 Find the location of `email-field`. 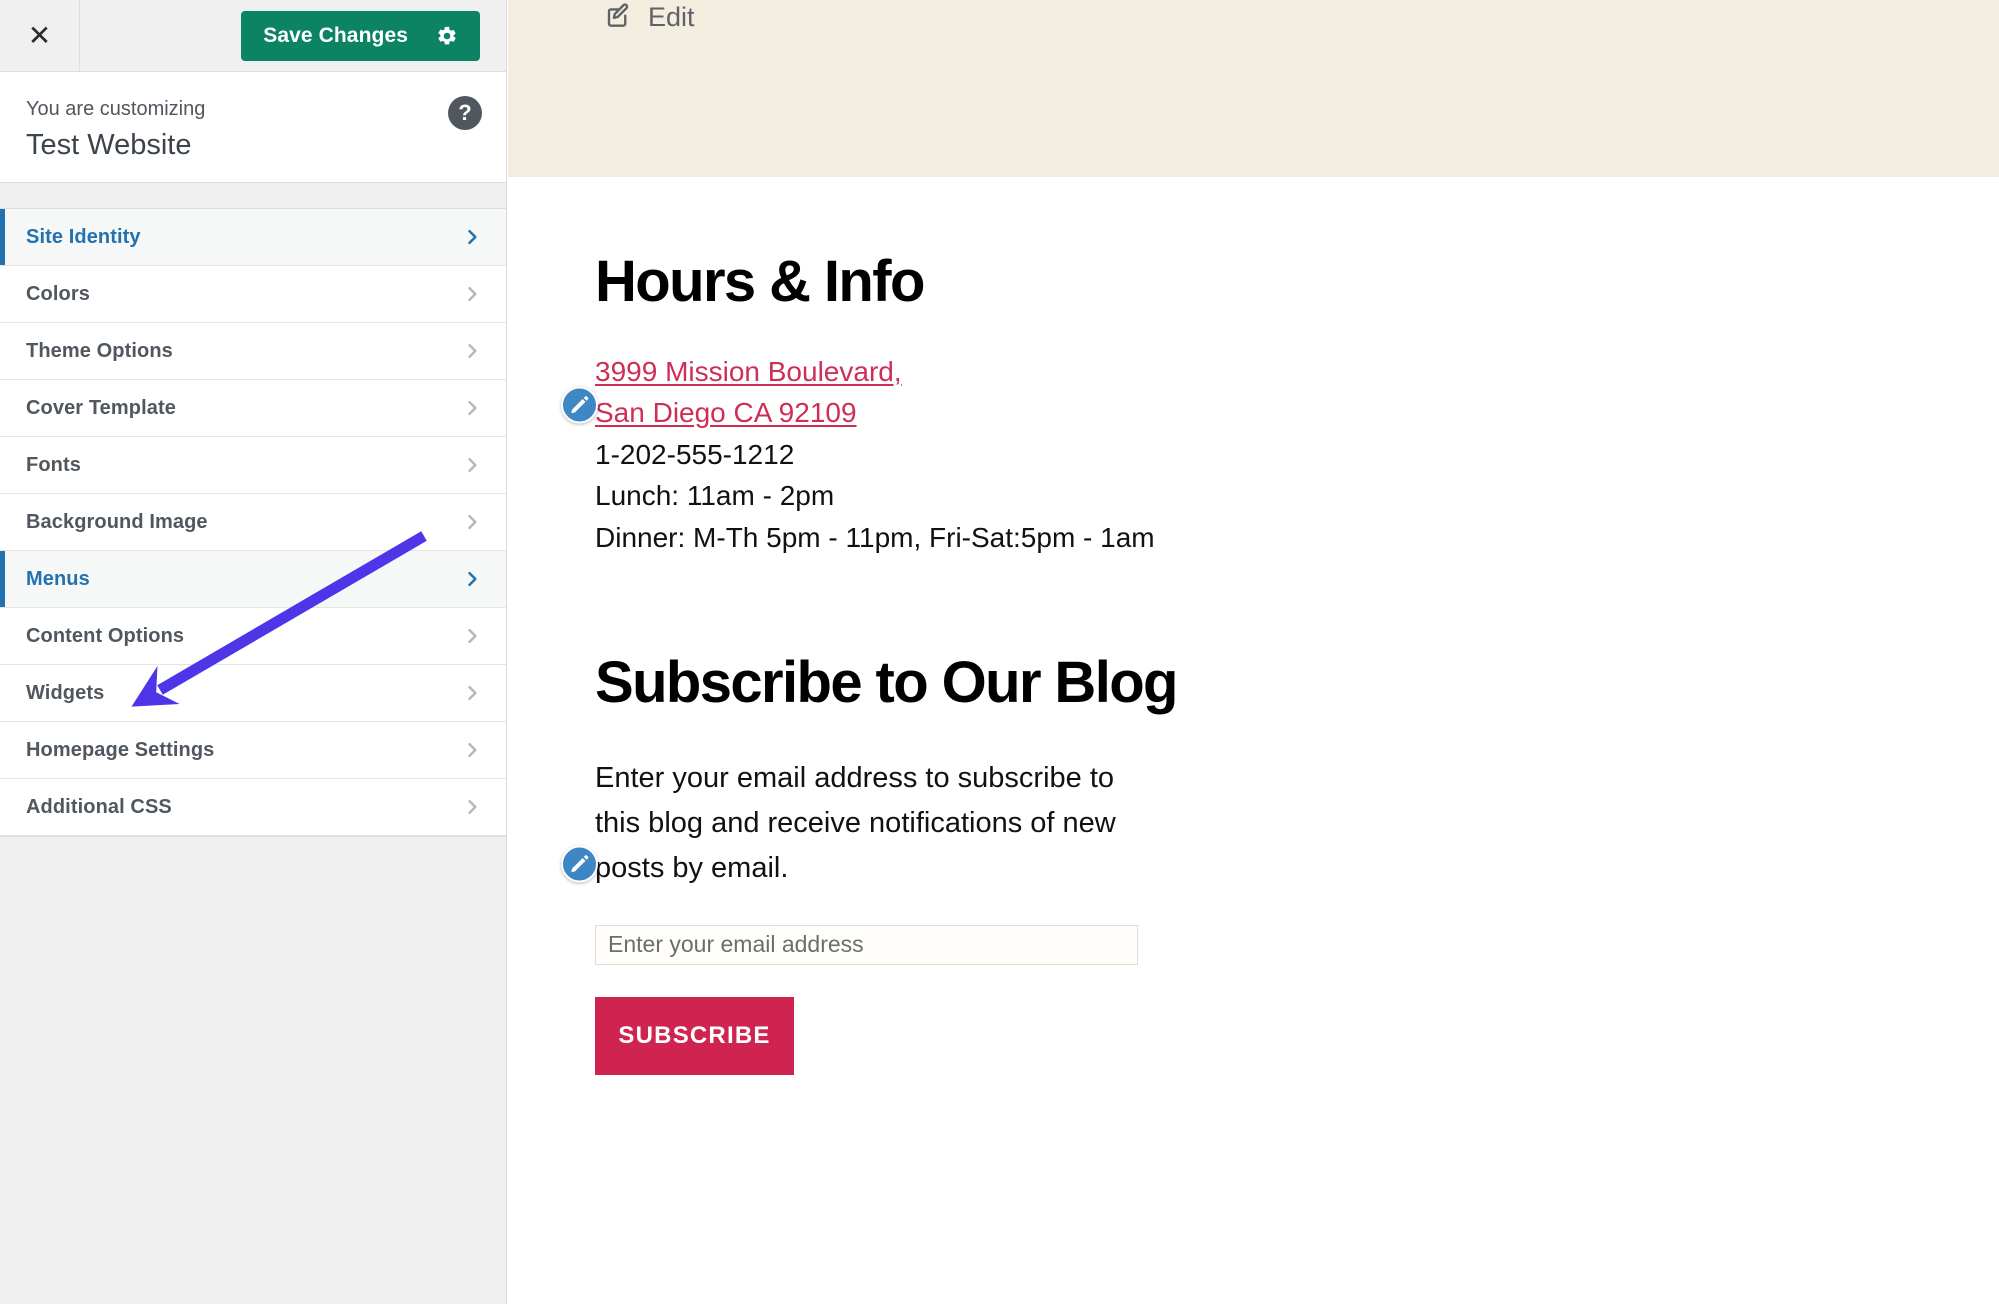

email-field is located at coordinates (866, 944).